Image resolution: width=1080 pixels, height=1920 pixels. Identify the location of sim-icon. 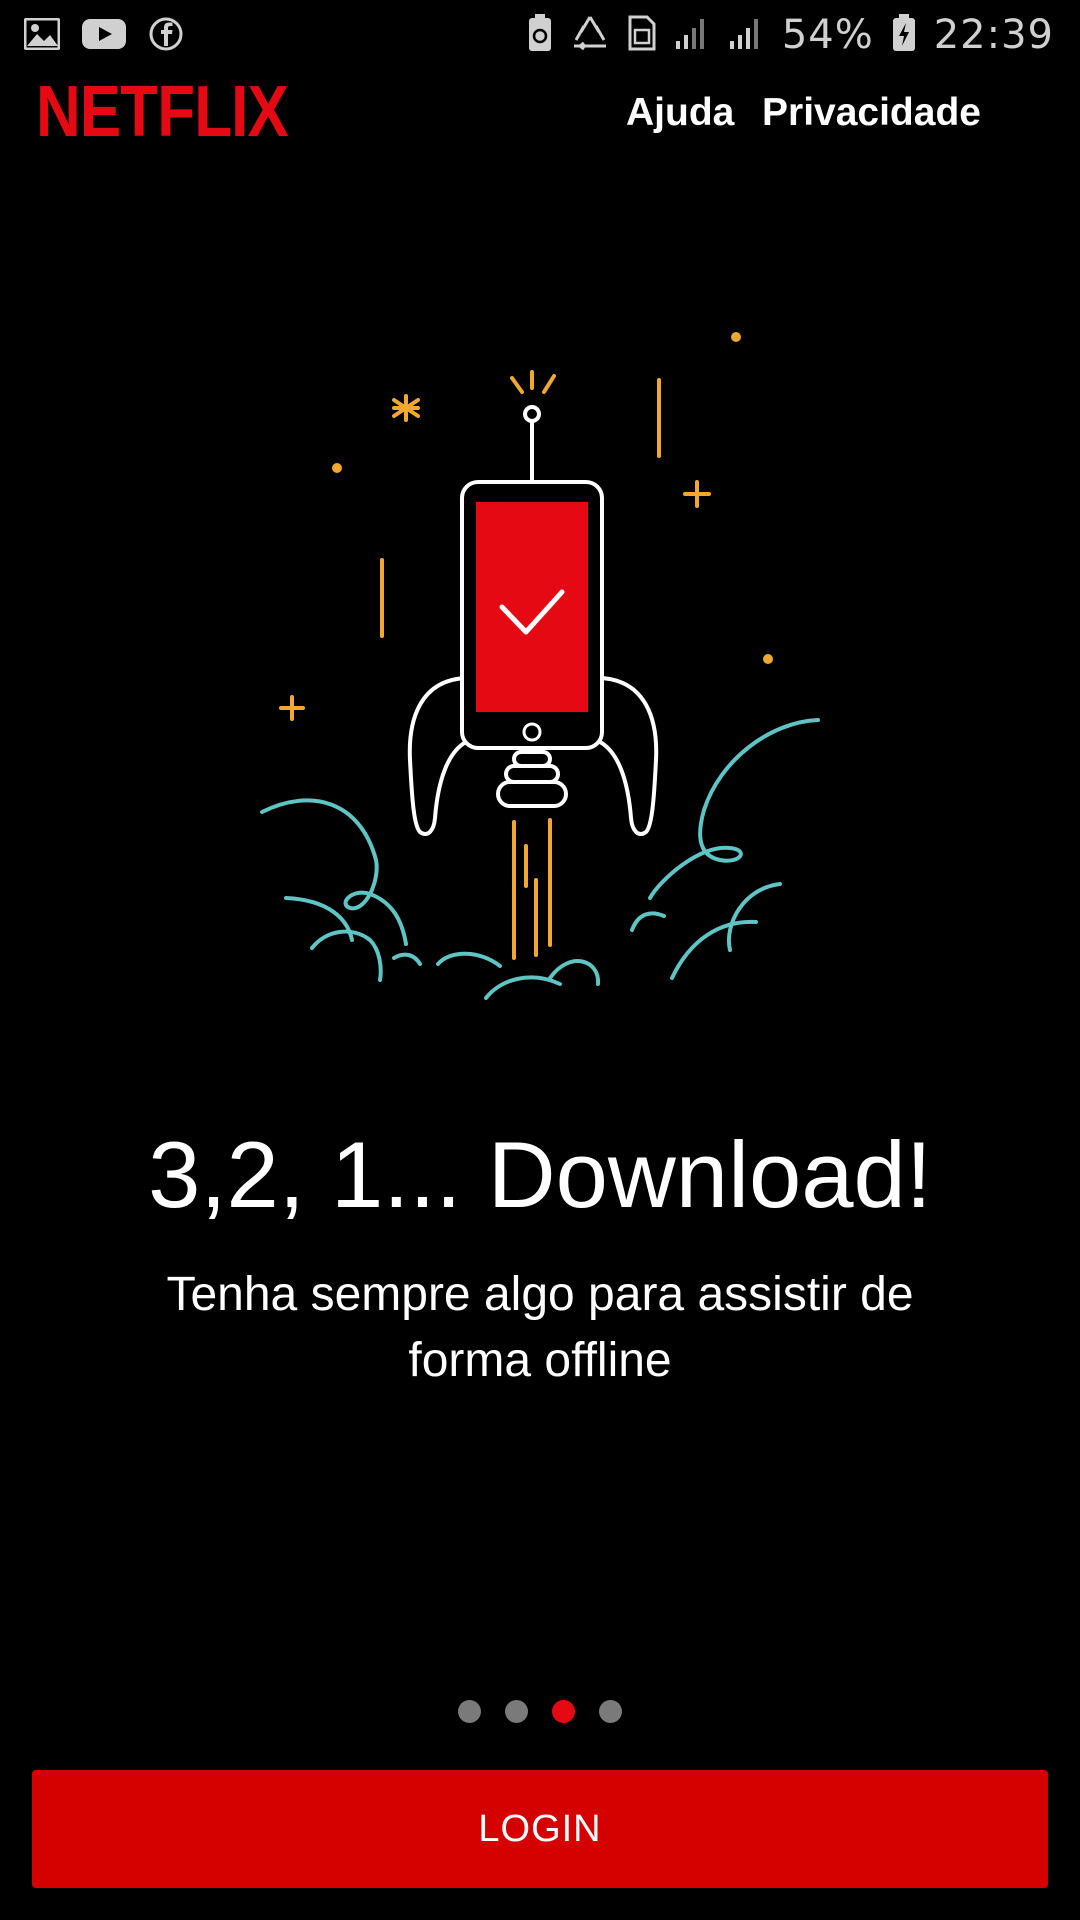
(642, 35).